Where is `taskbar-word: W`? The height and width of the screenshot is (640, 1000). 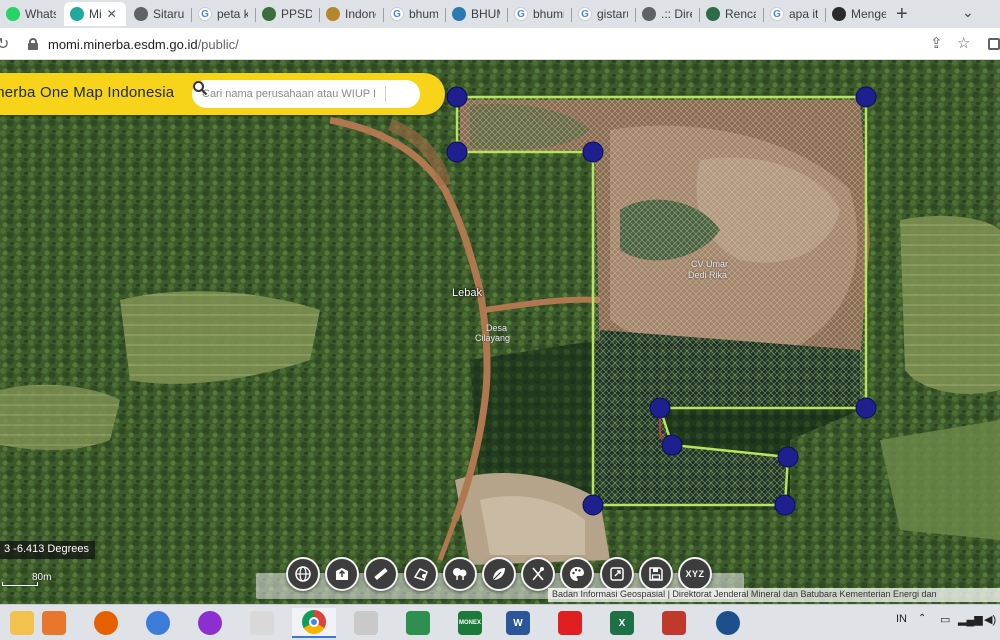
taskbar-word: W is located at coordinates (518, 623).